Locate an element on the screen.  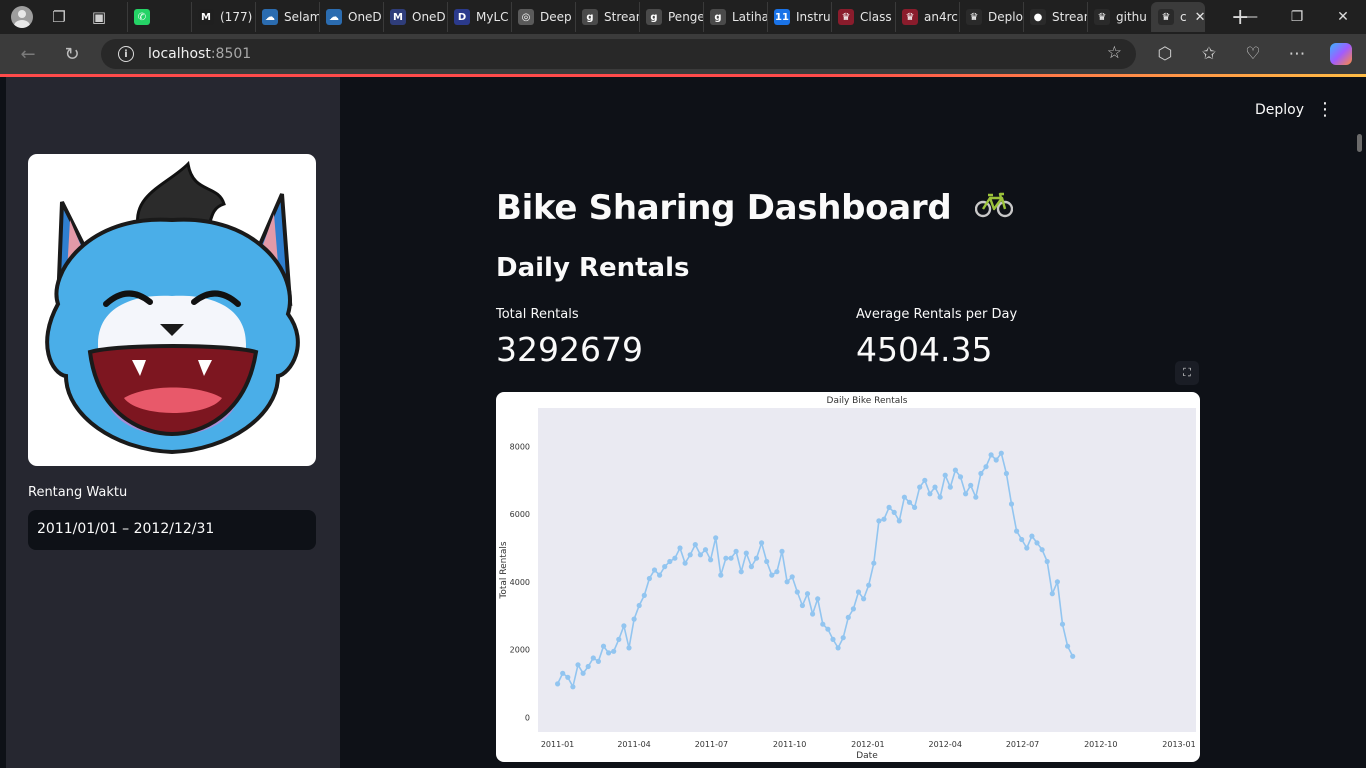
deploy-button: Deploy is located at coordinates (1279, 110).